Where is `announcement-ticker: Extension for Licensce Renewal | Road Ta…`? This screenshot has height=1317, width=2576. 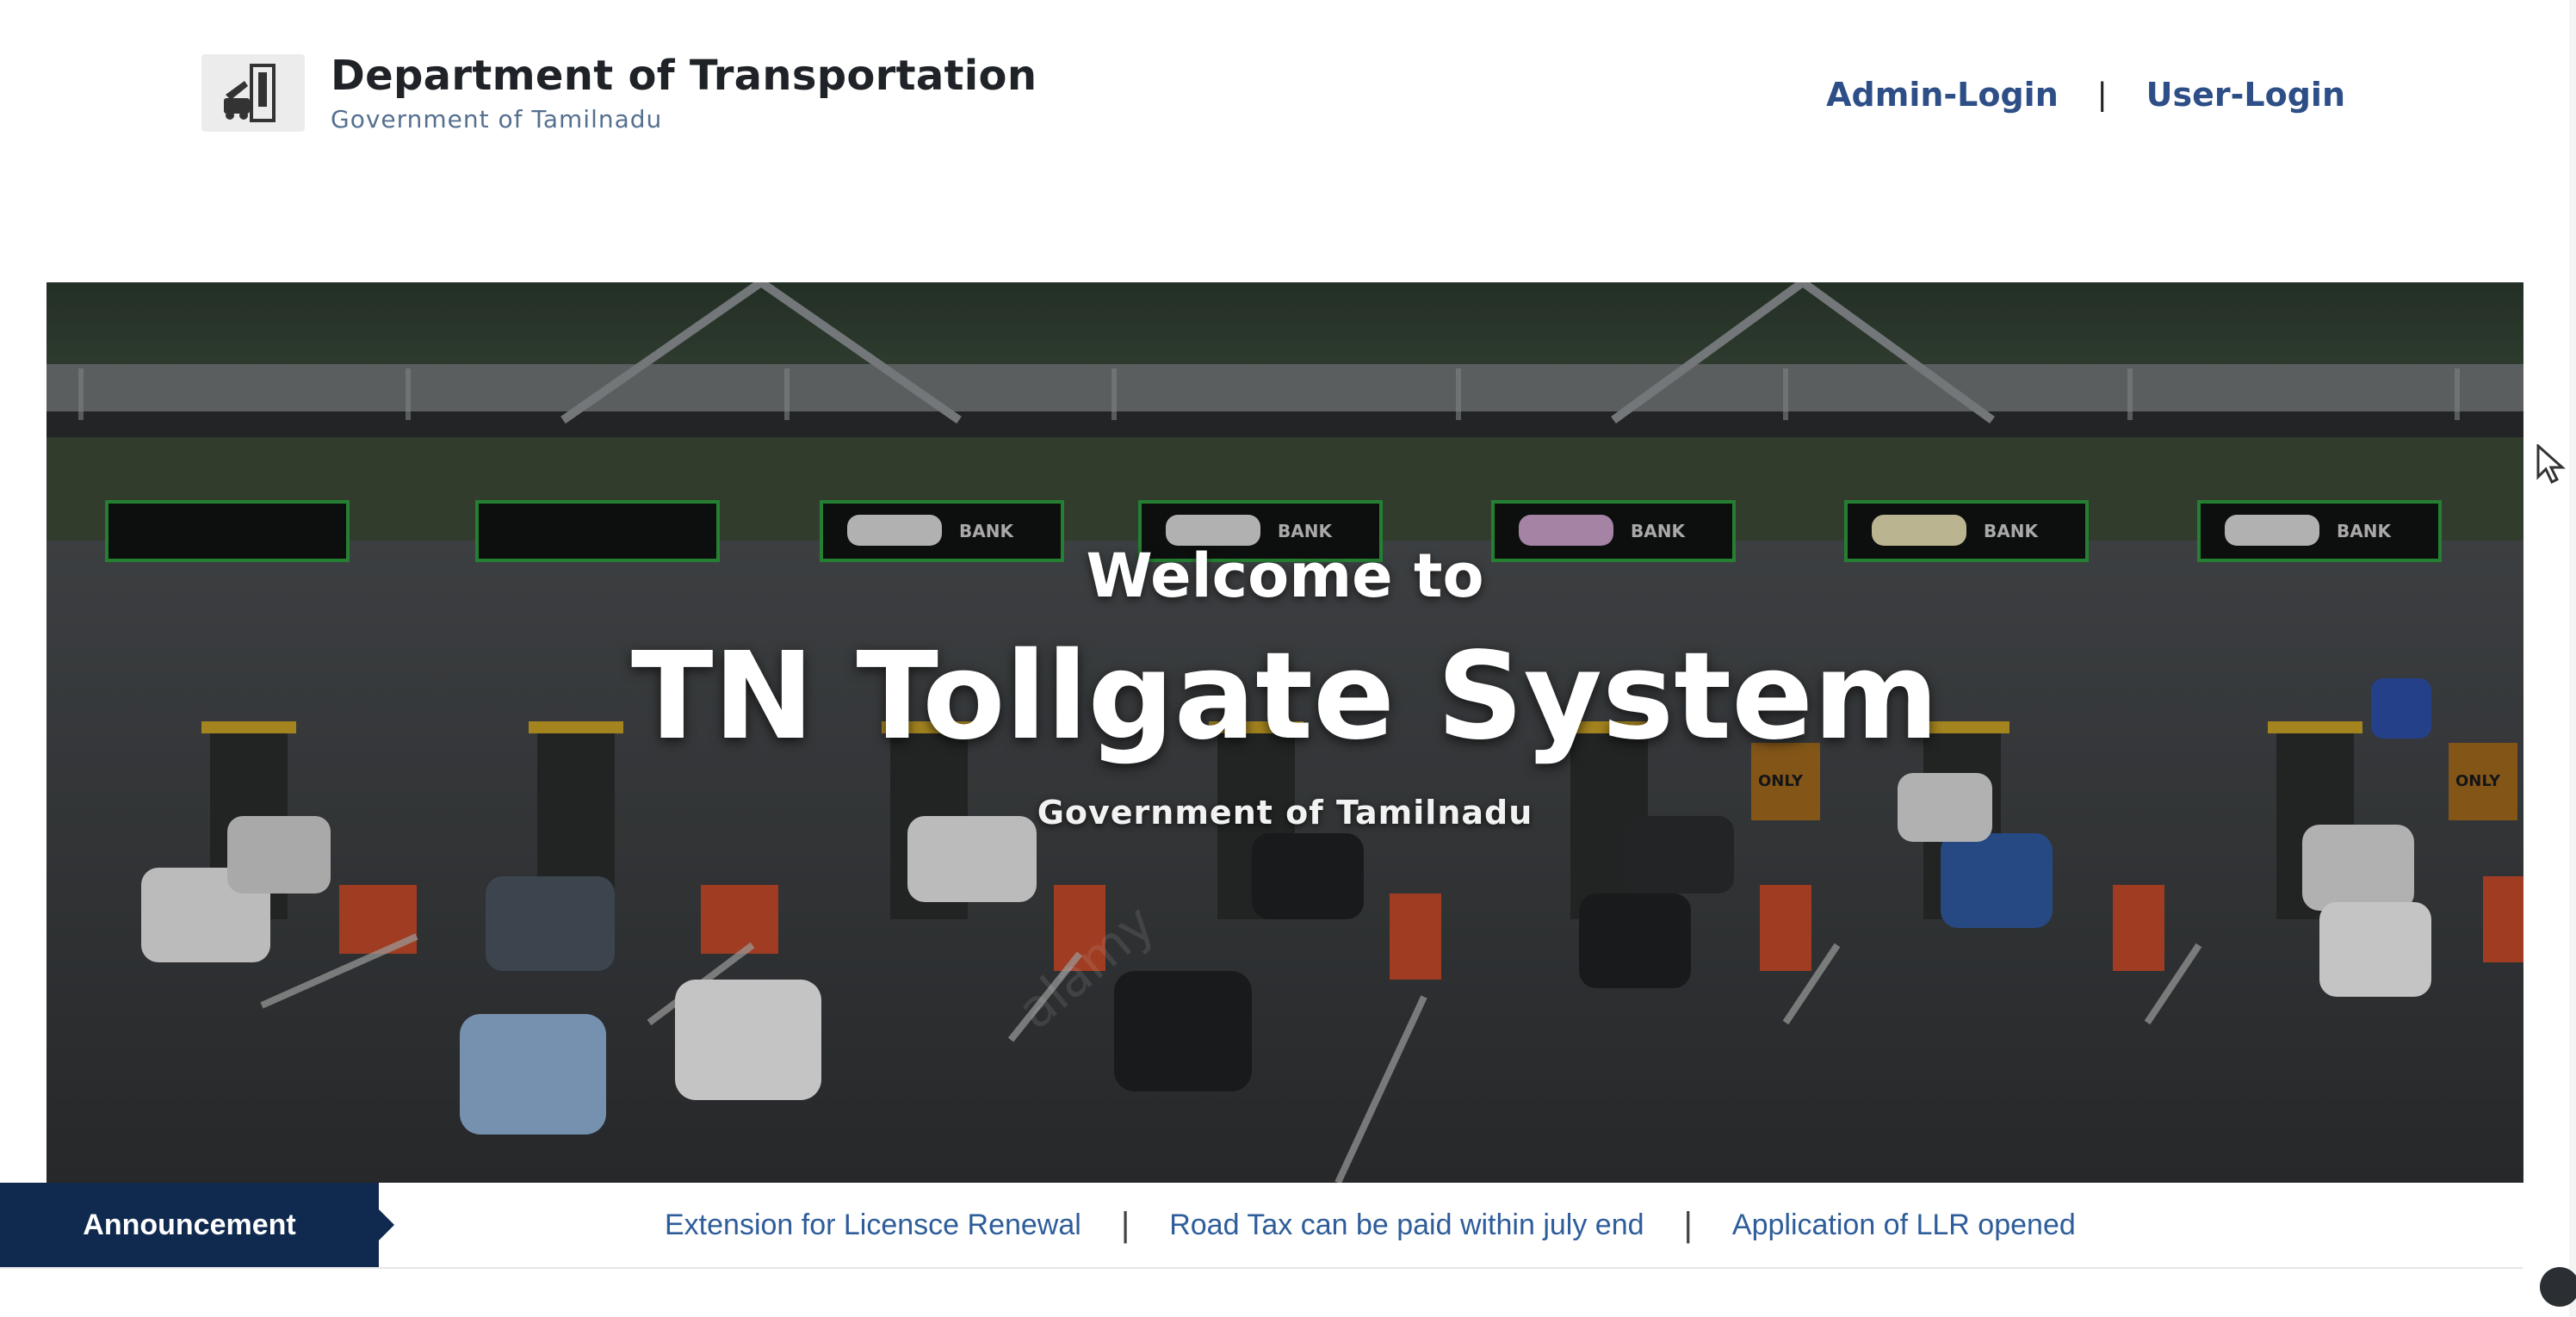 announcement-ticker: Extension for Licensce Renewal | Road Ta… is located at coordinates (1371, 1225).